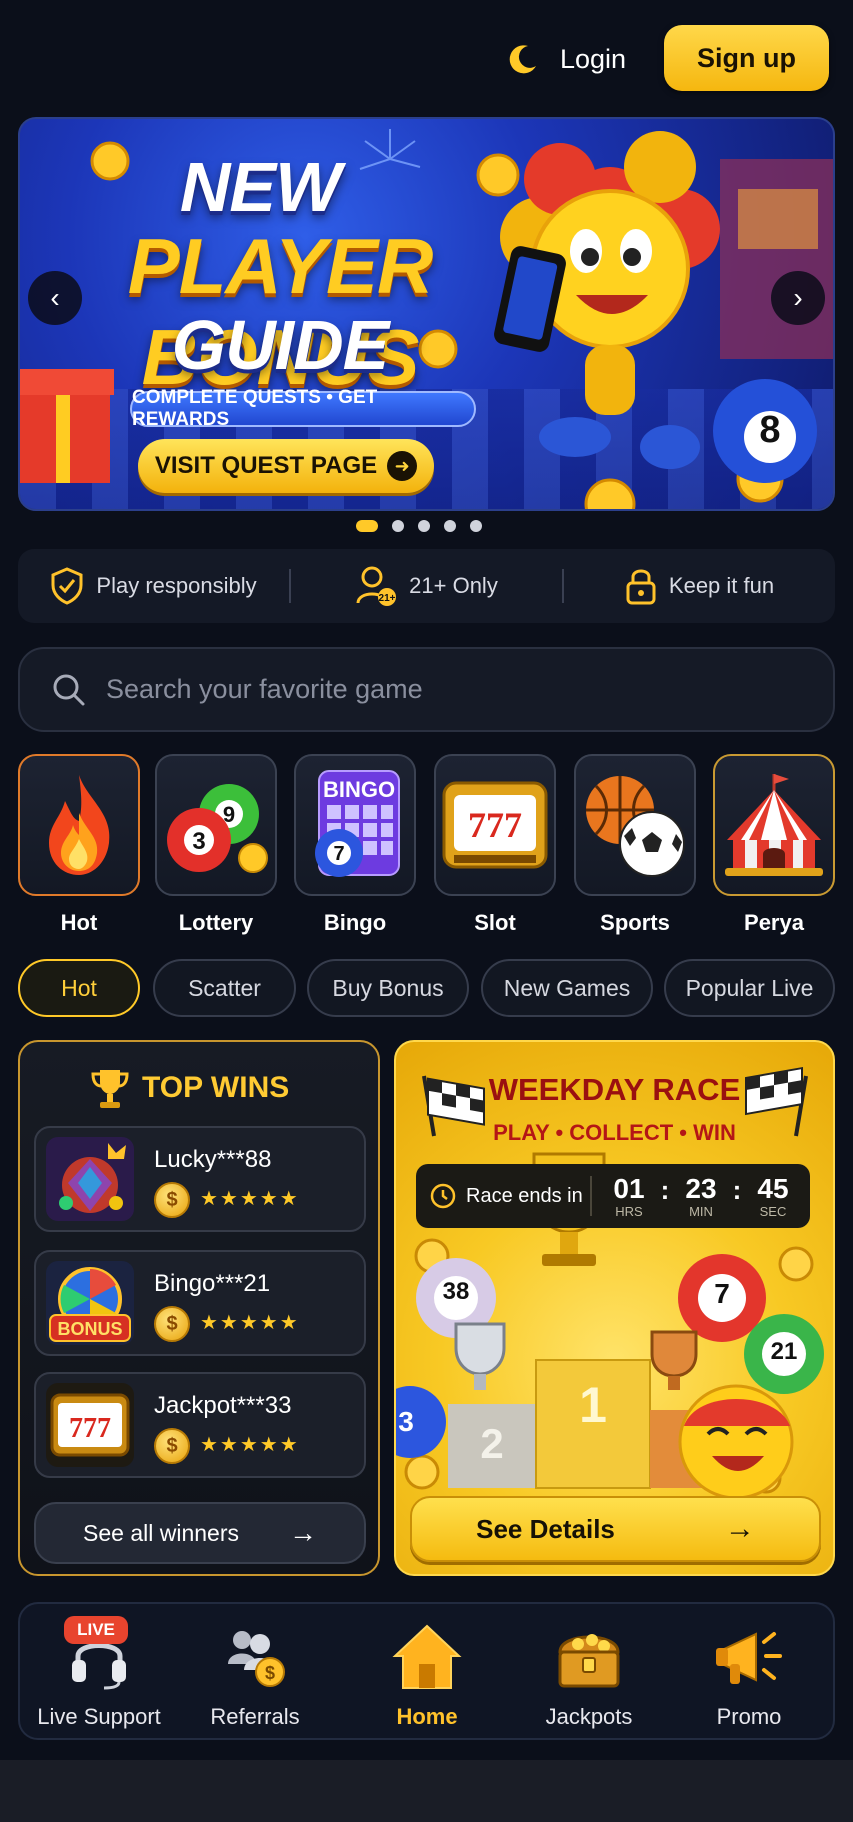 This screenshot has height=1822, width=853. I want to click on bingo-card-text: BINGO, so click(359, 789).